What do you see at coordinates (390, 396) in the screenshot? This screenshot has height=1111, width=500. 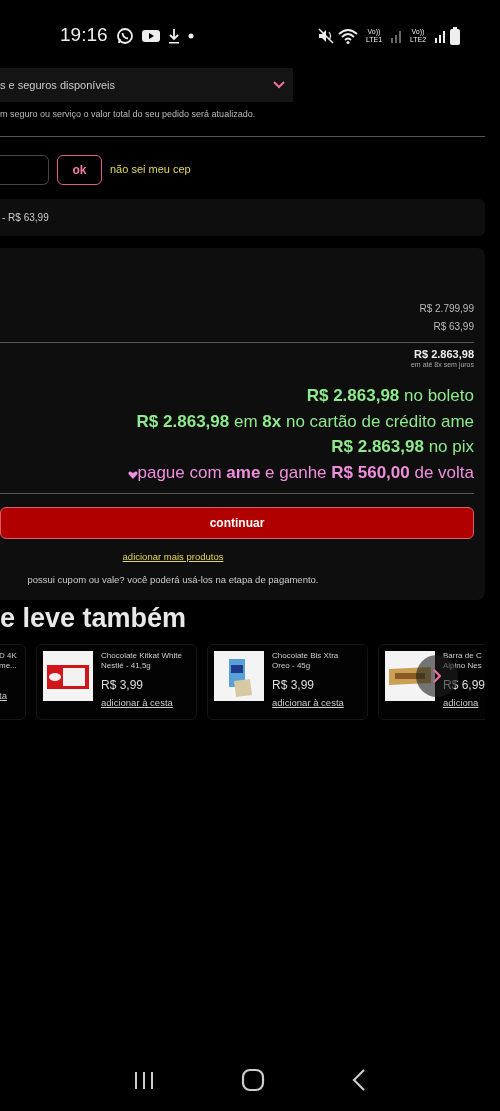 I see `payment-offer: R$ 2.863,98 no boleto` at bounding box center [390, 396].